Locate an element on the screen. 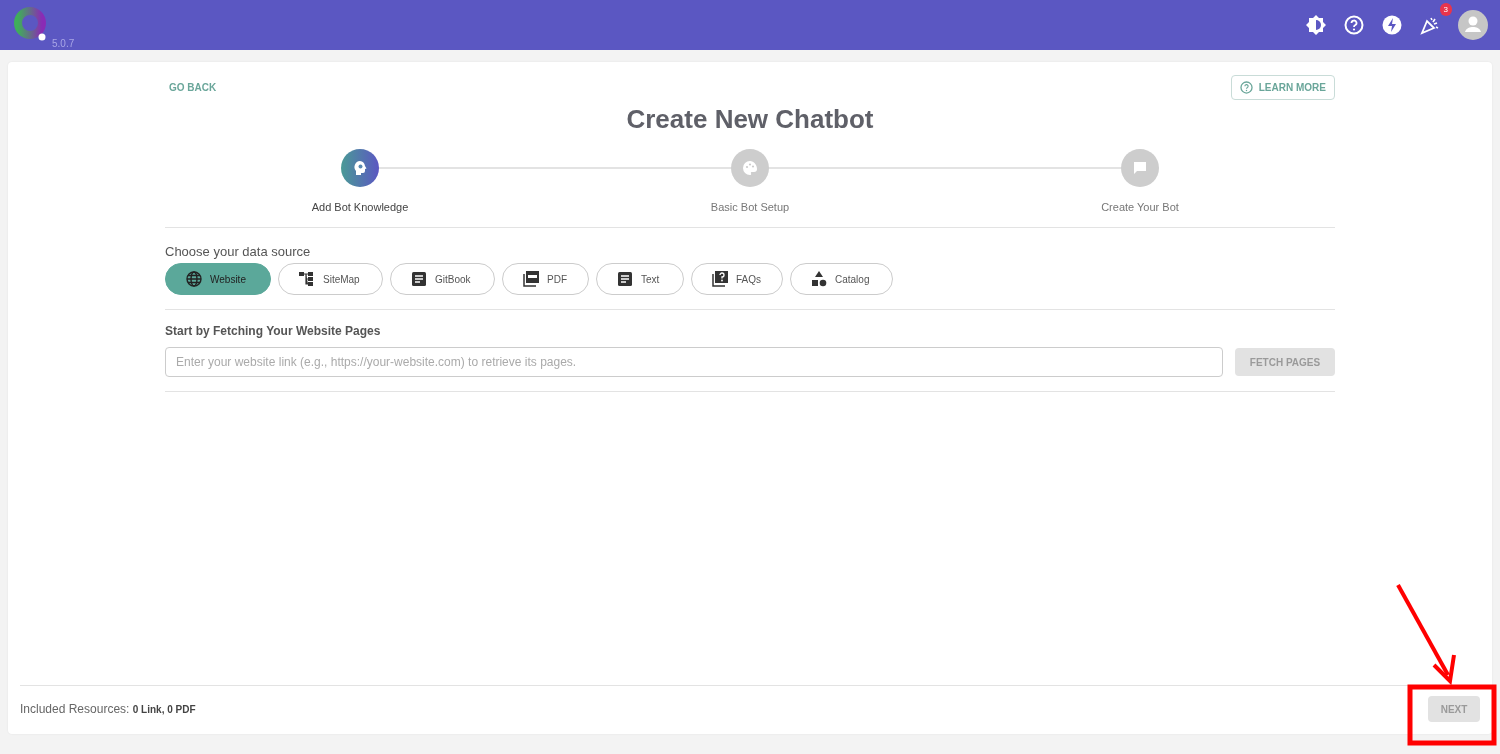  data-source-tab: Text is located at coordinates (640, 279).